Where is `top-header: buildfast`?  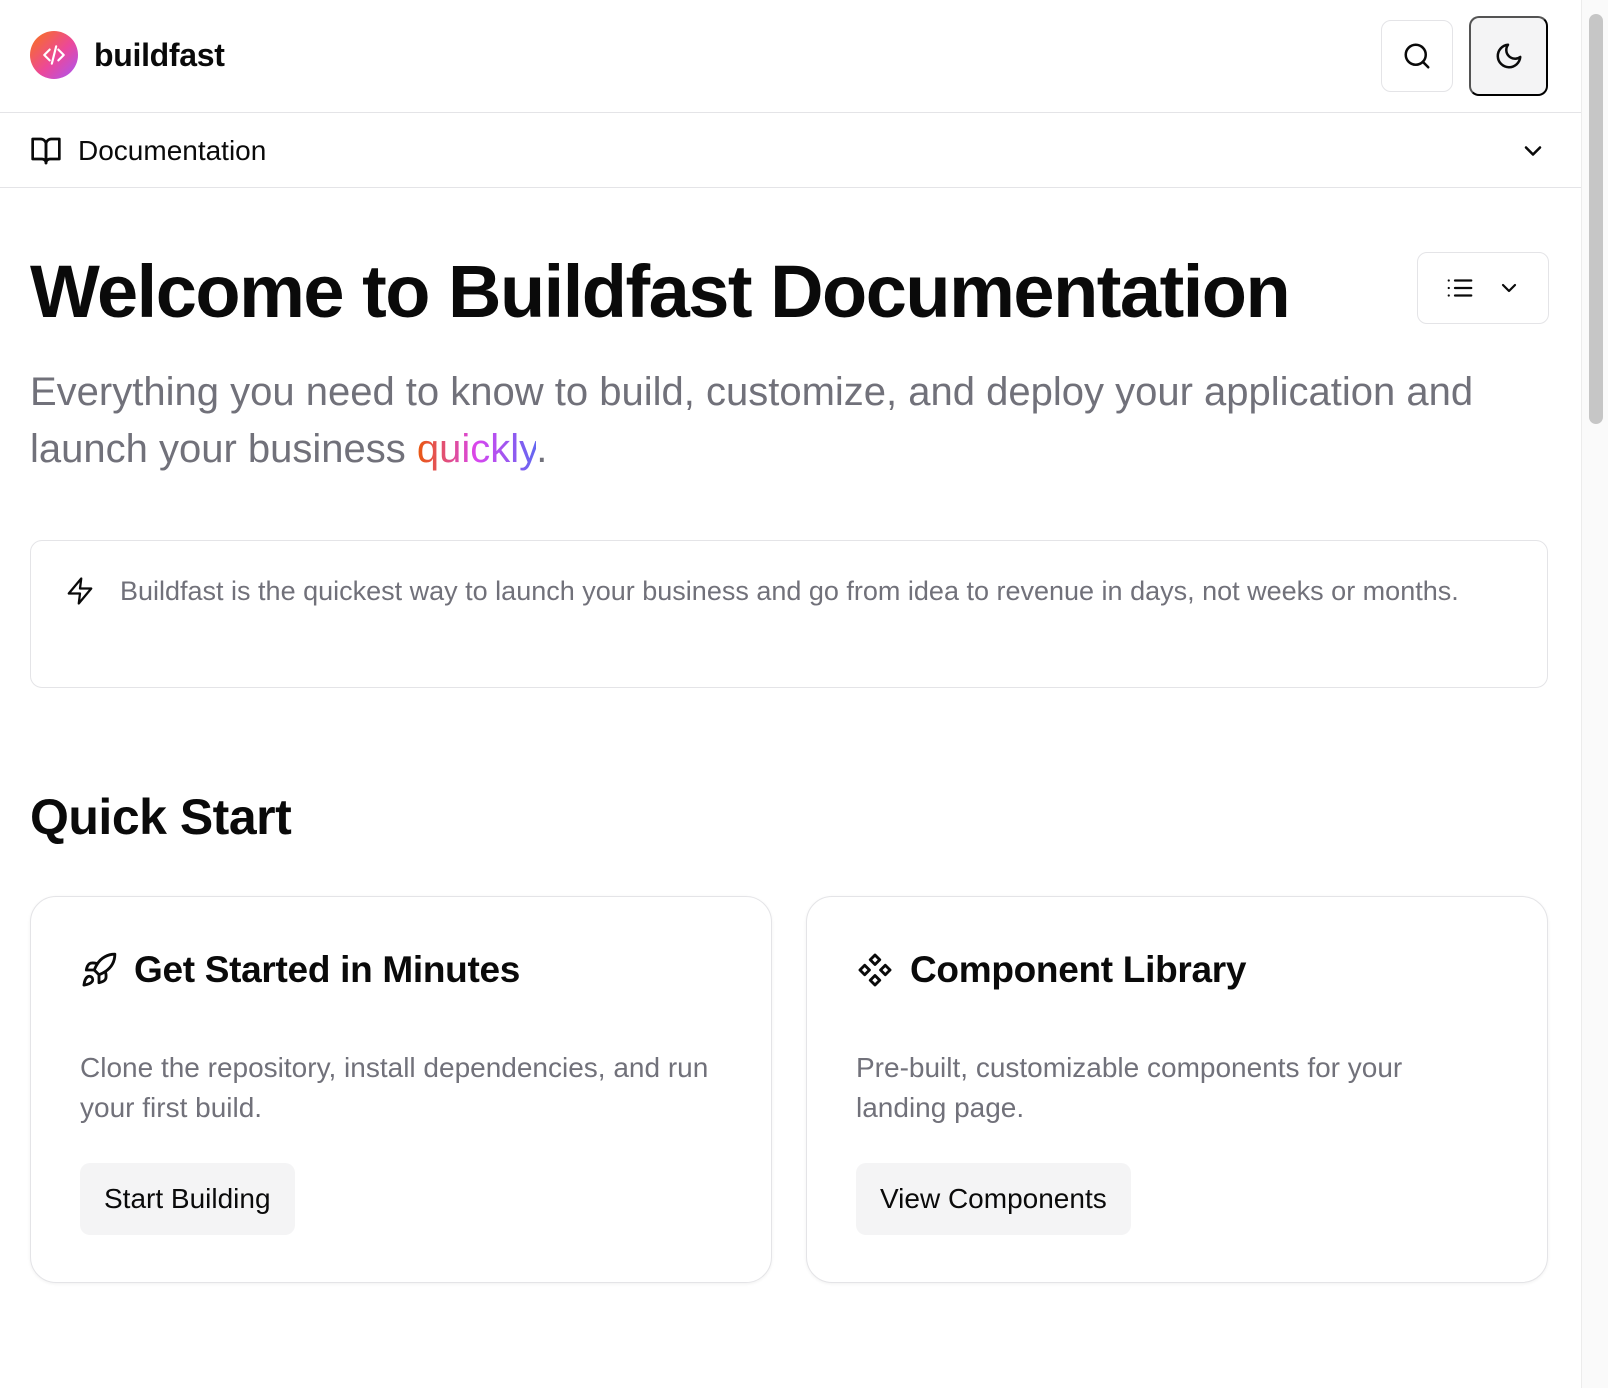 top-header: buildfast is located at coordinates (790, 56).